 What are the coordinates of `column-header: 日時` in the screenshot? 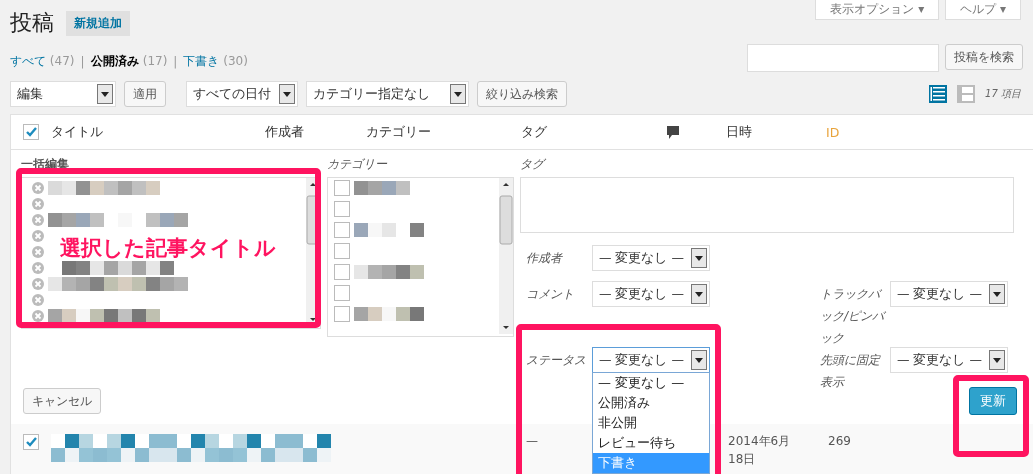 It's located at (776, 132).